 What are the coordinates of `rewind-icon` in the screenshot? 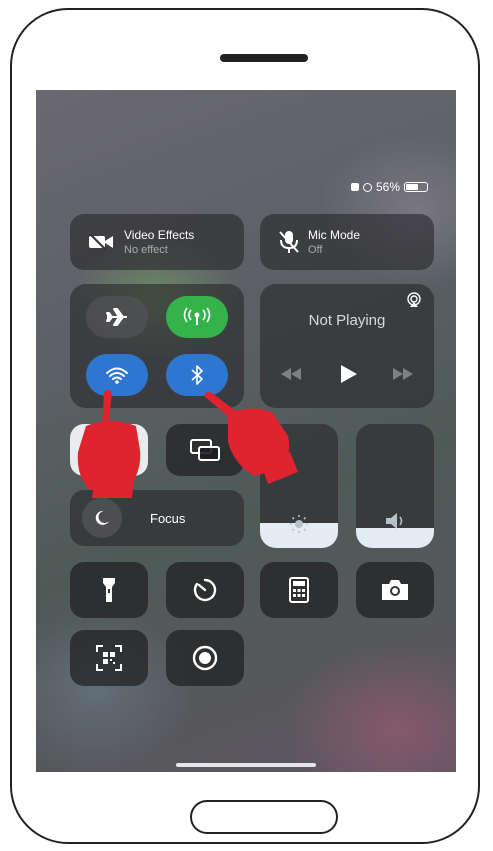 It's located at (291, 374).